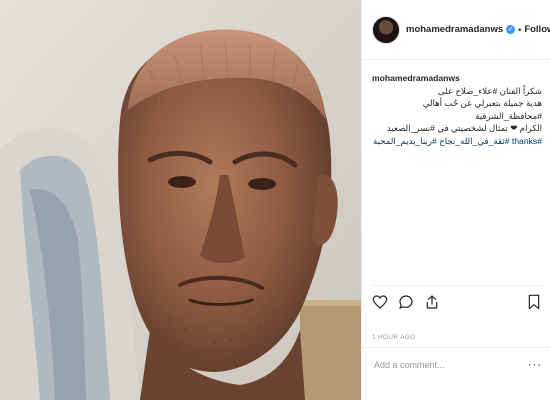 The height and width of the screenshot is (400, 550). Describe the element at coordinates (511, 29) in the screenshot. I see `verified-check-icon: ✓` at that location.